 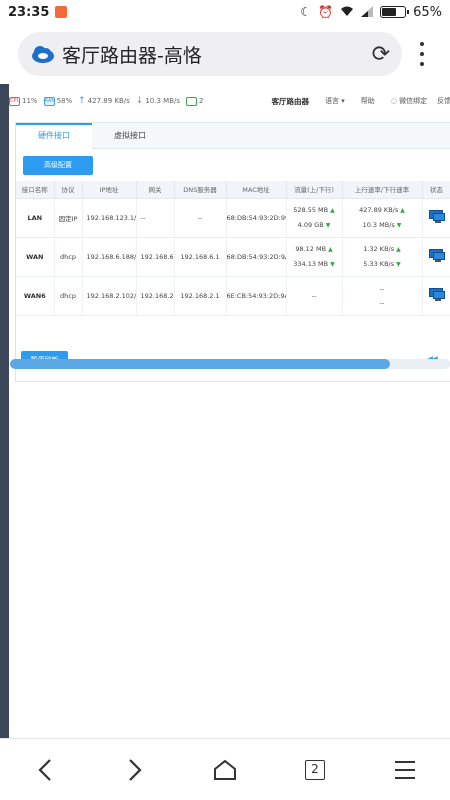 I want to click on page-title: 客厅路由器-高恪, so click(x=132, y=55).